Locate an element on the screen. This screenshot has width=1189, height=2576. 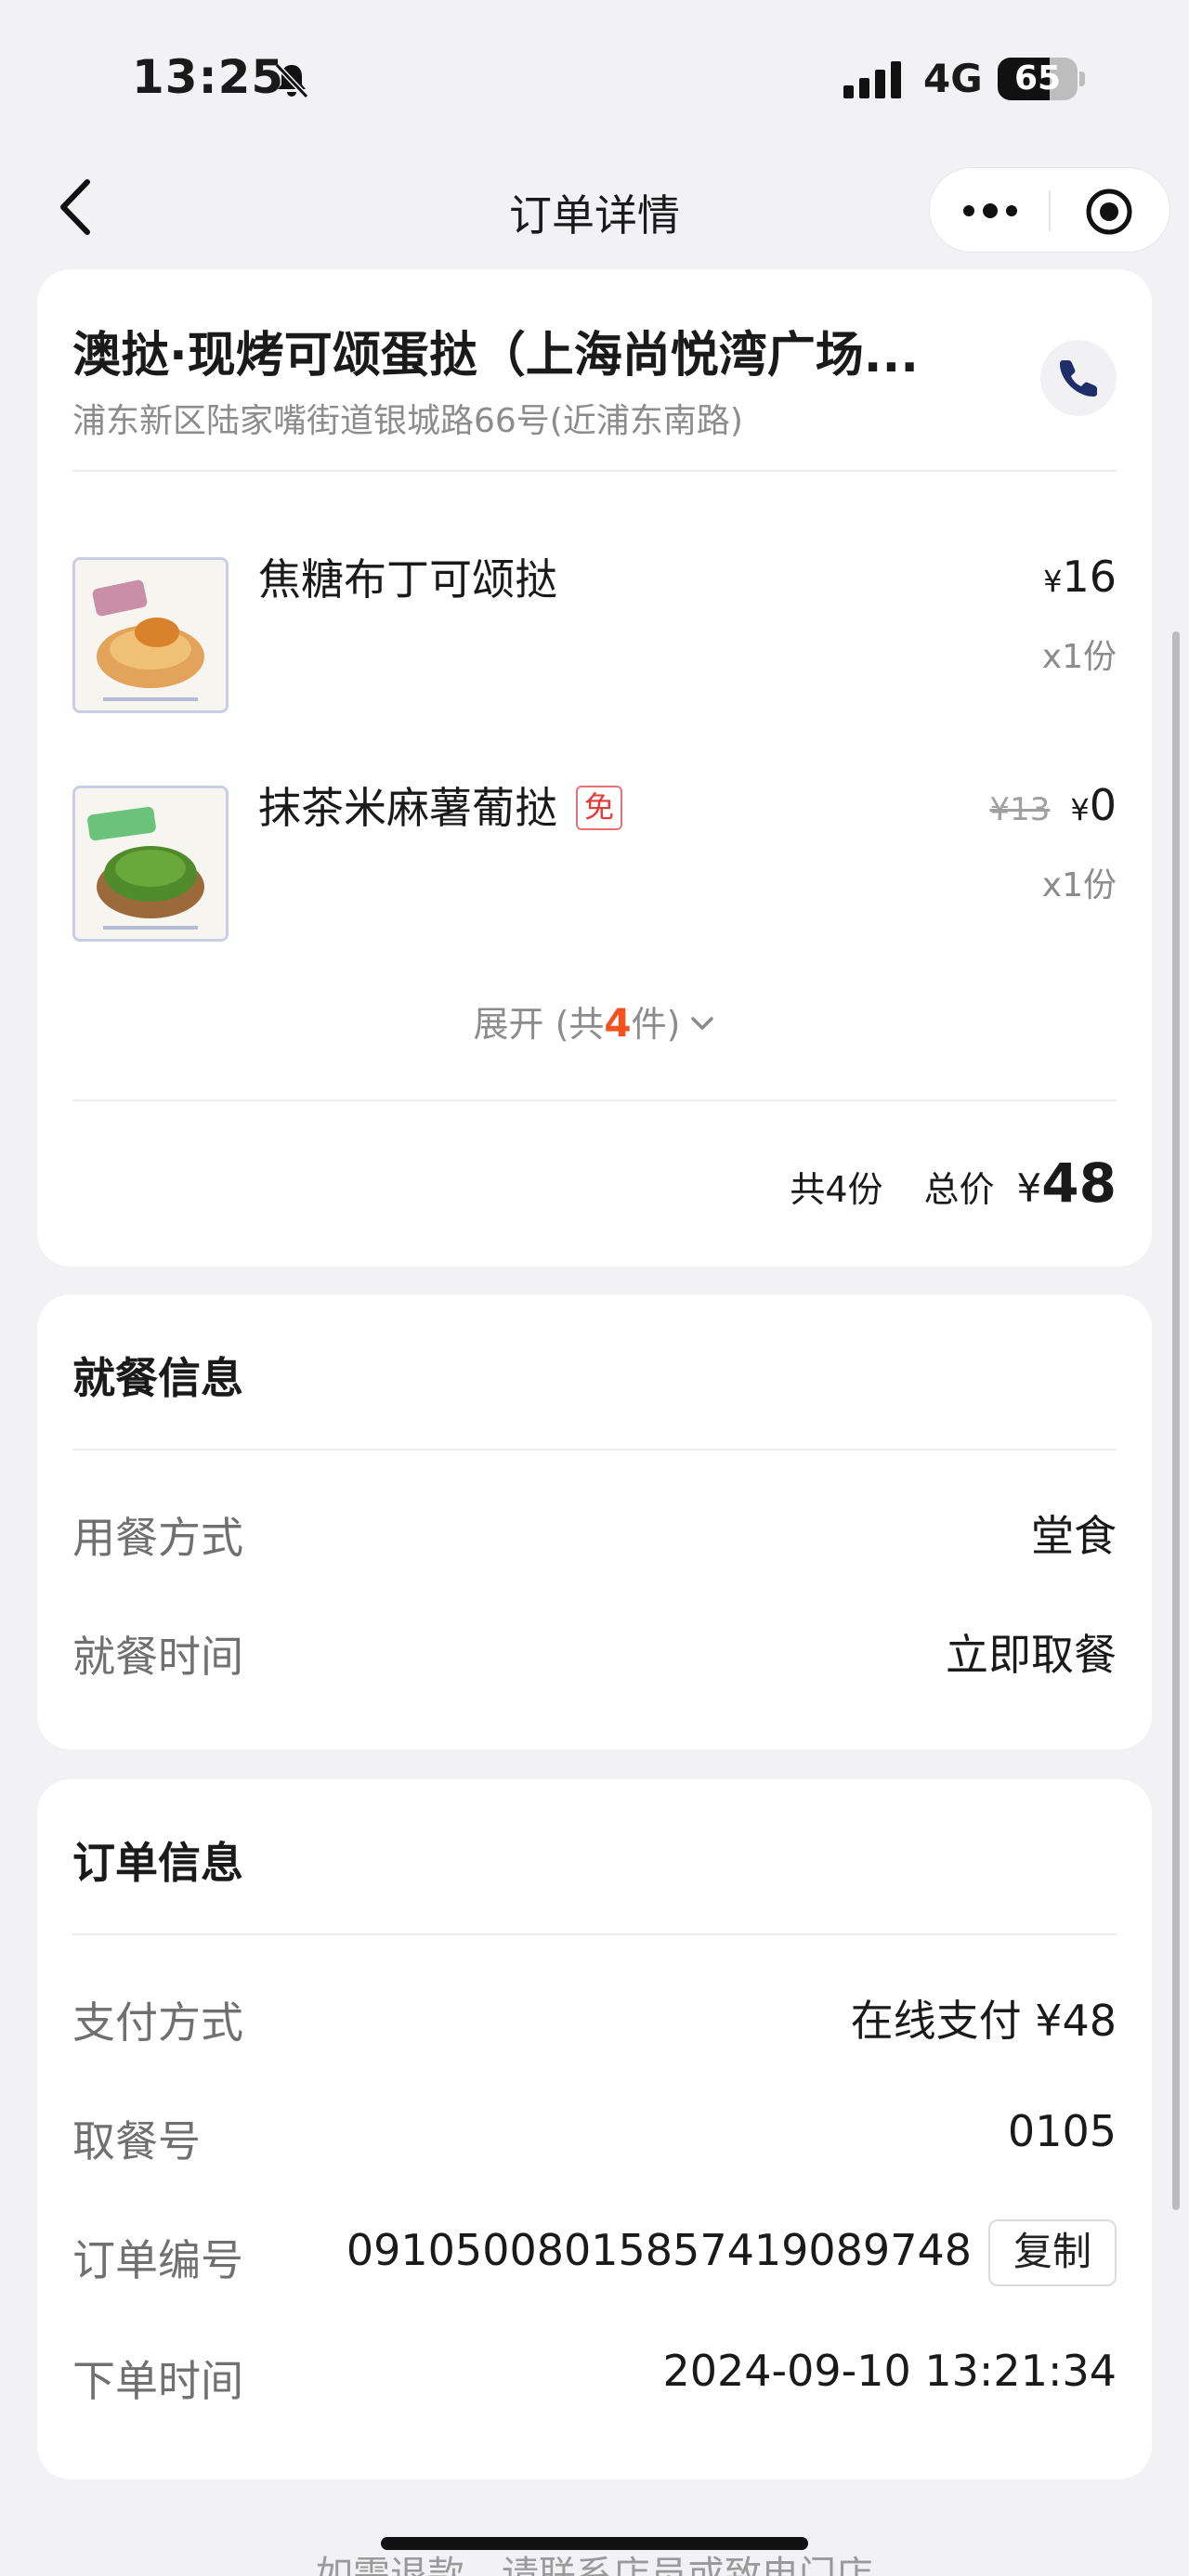
home-indicator is located at coordinates (594, 2543).